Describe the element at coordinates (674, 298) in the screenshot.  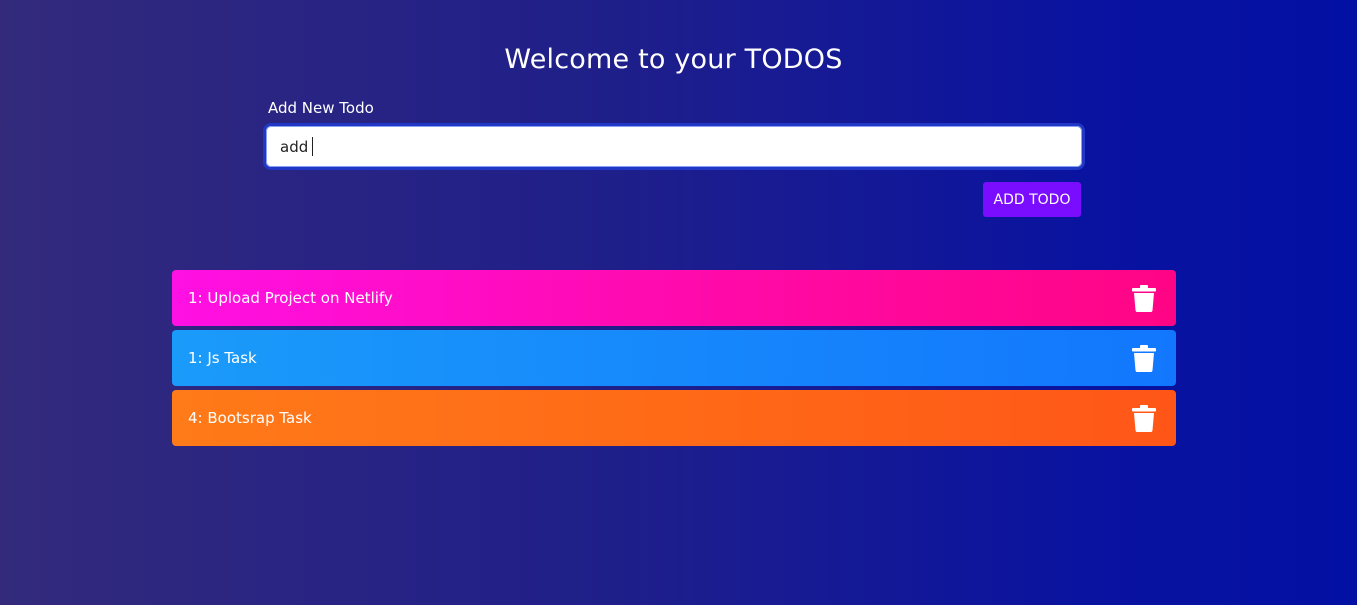
I see `todo-item: 1: Upload Project on Netlify` at that location.